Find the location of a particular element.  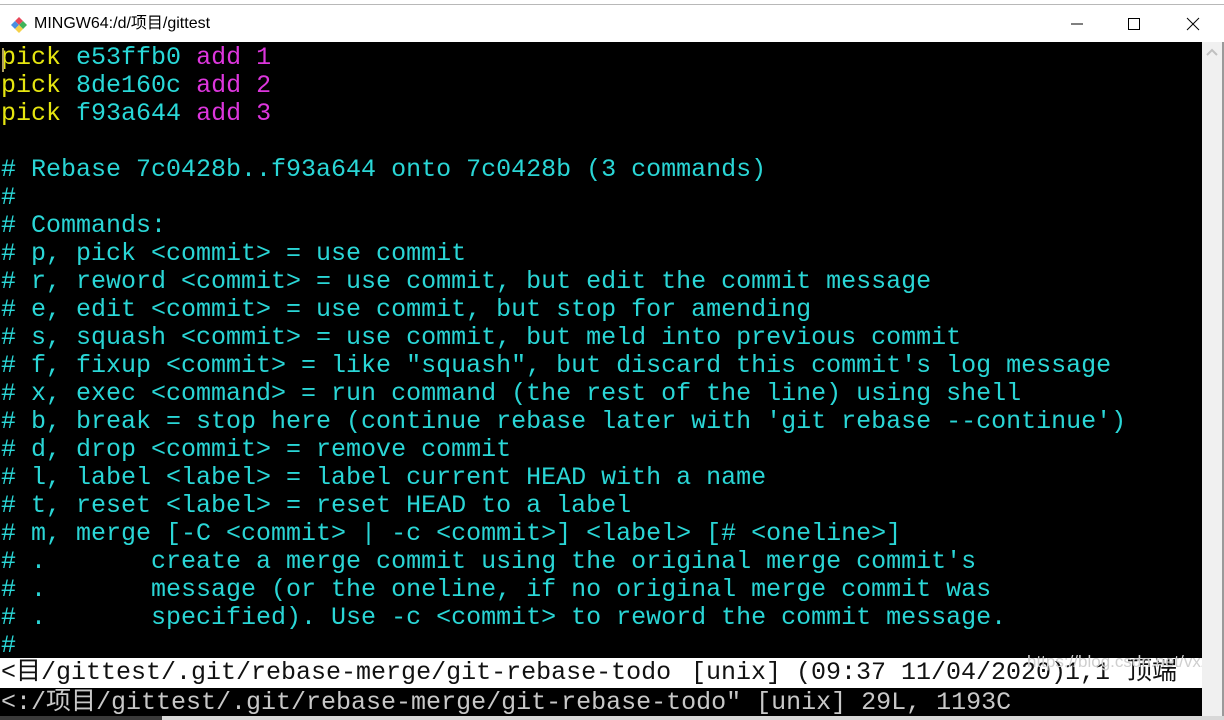

statusline-format: [unix] is located at coordinates (736, 672).